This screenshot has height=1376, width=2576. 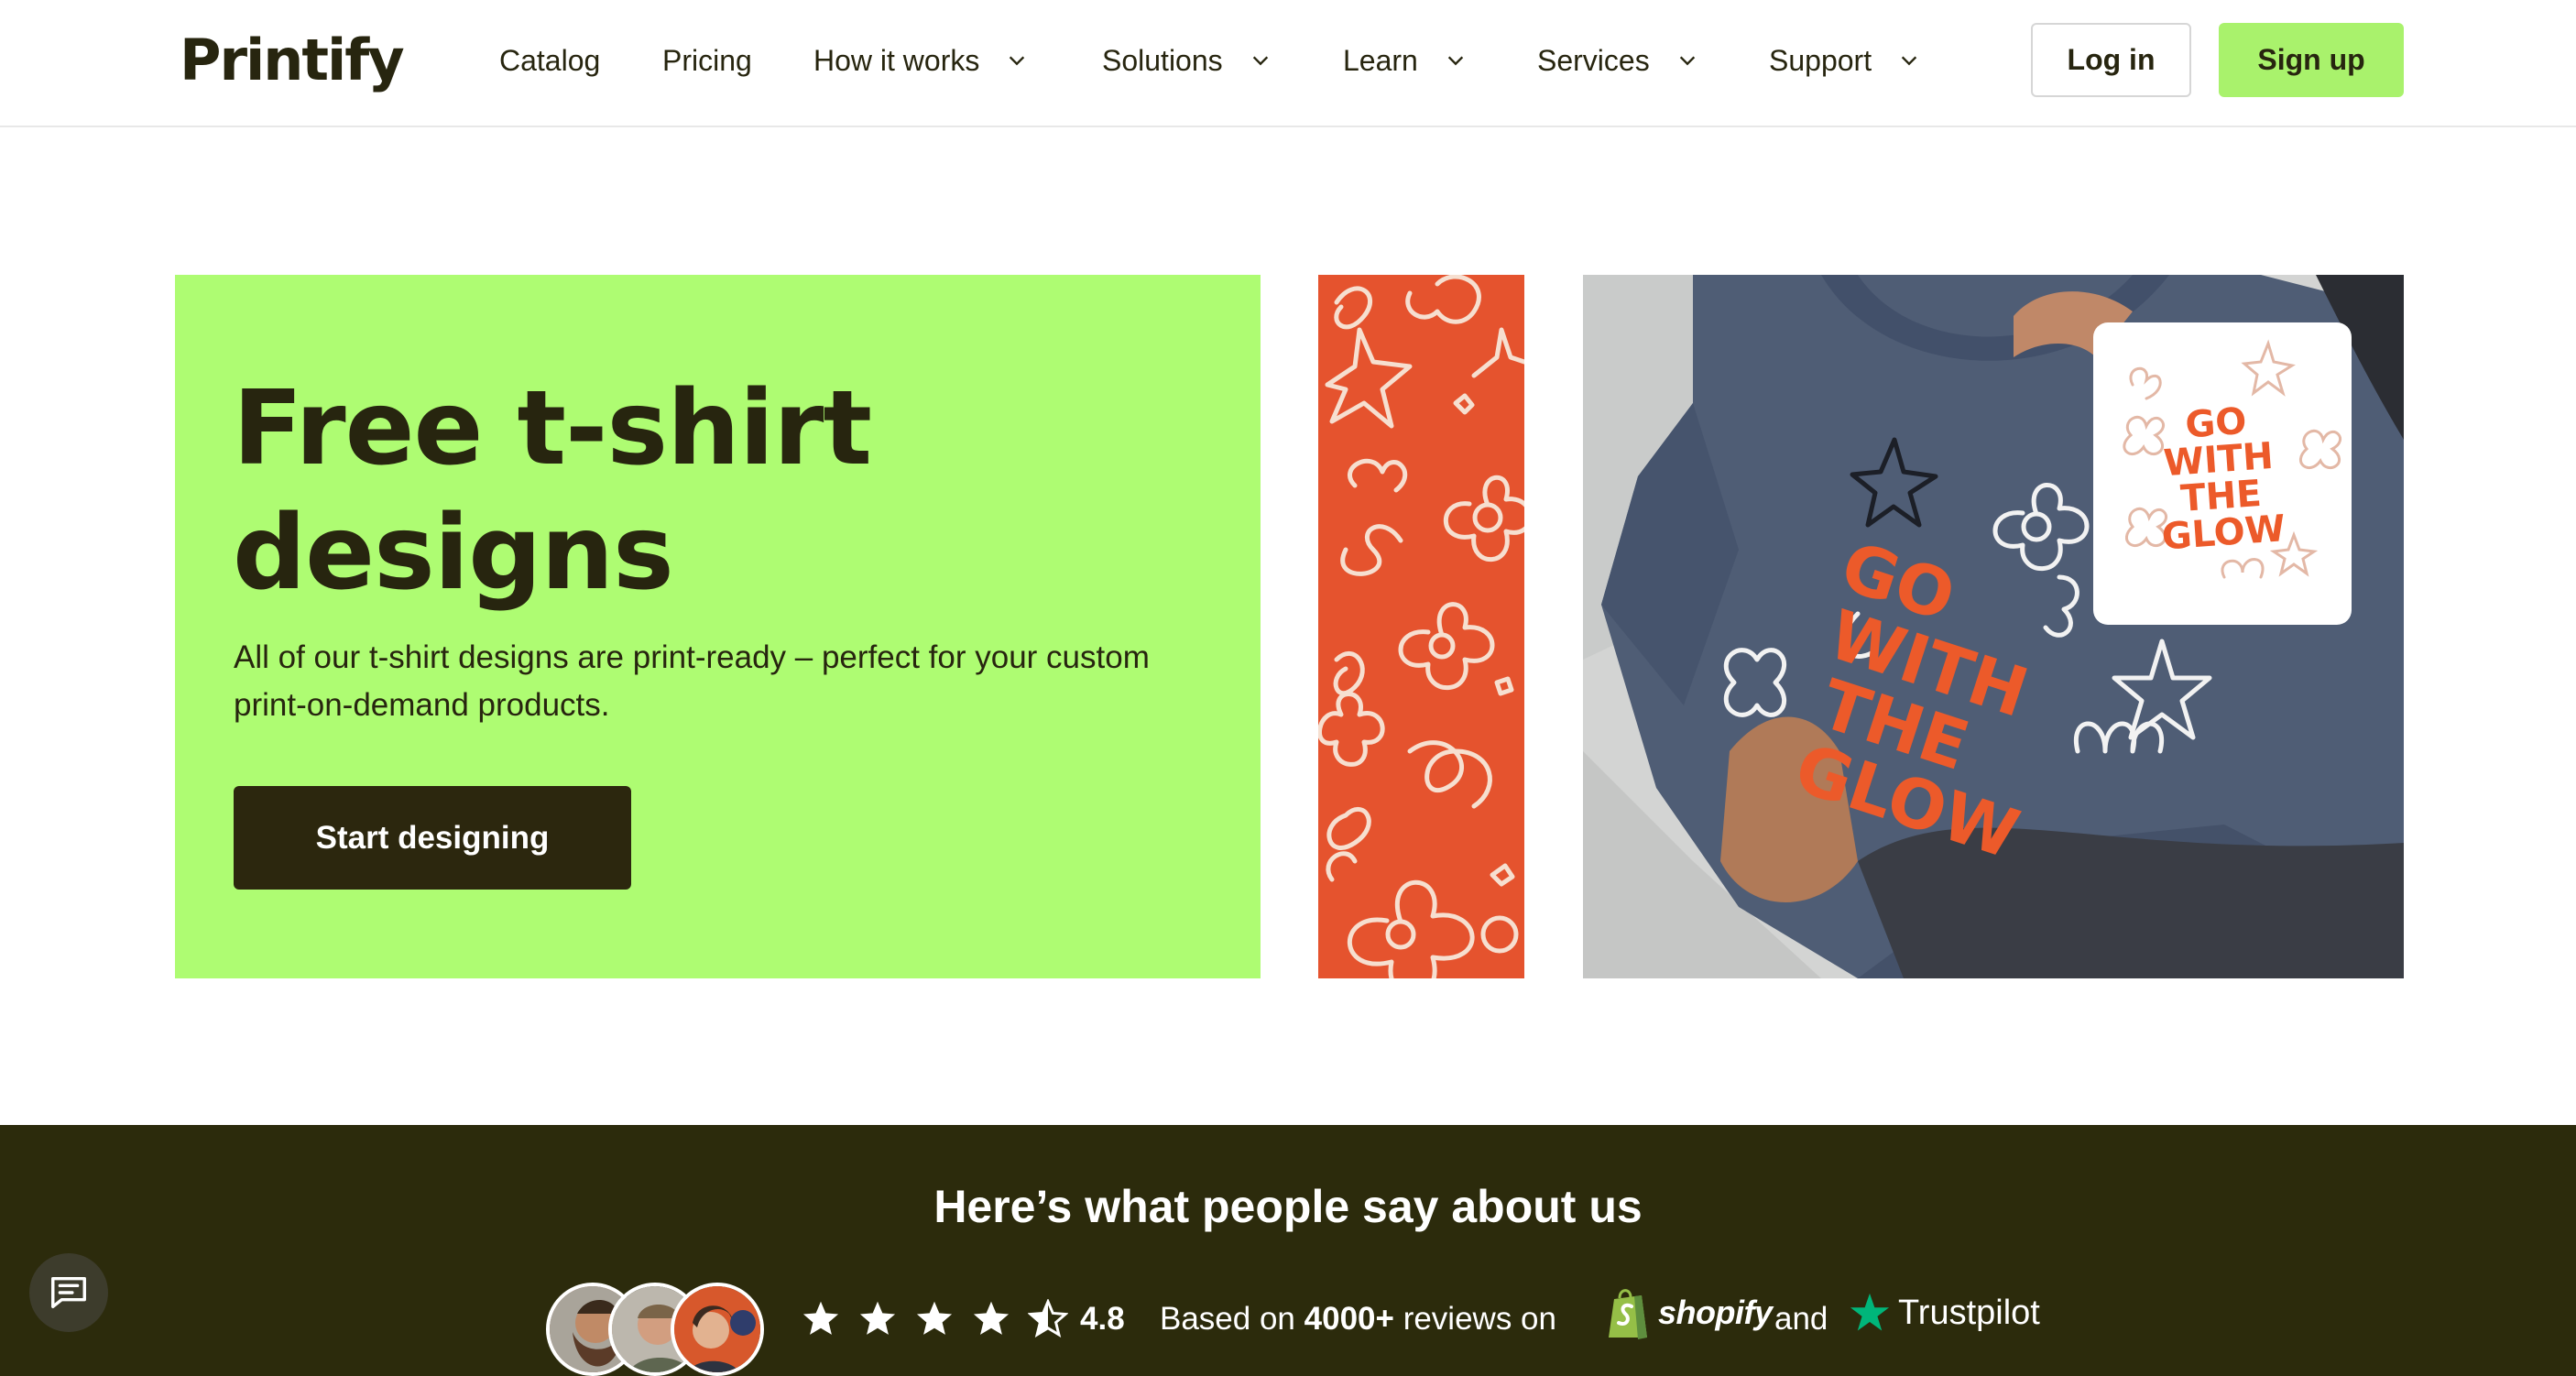 I want to click on shopify-bag-icon, so click(x=1628, y=1314).